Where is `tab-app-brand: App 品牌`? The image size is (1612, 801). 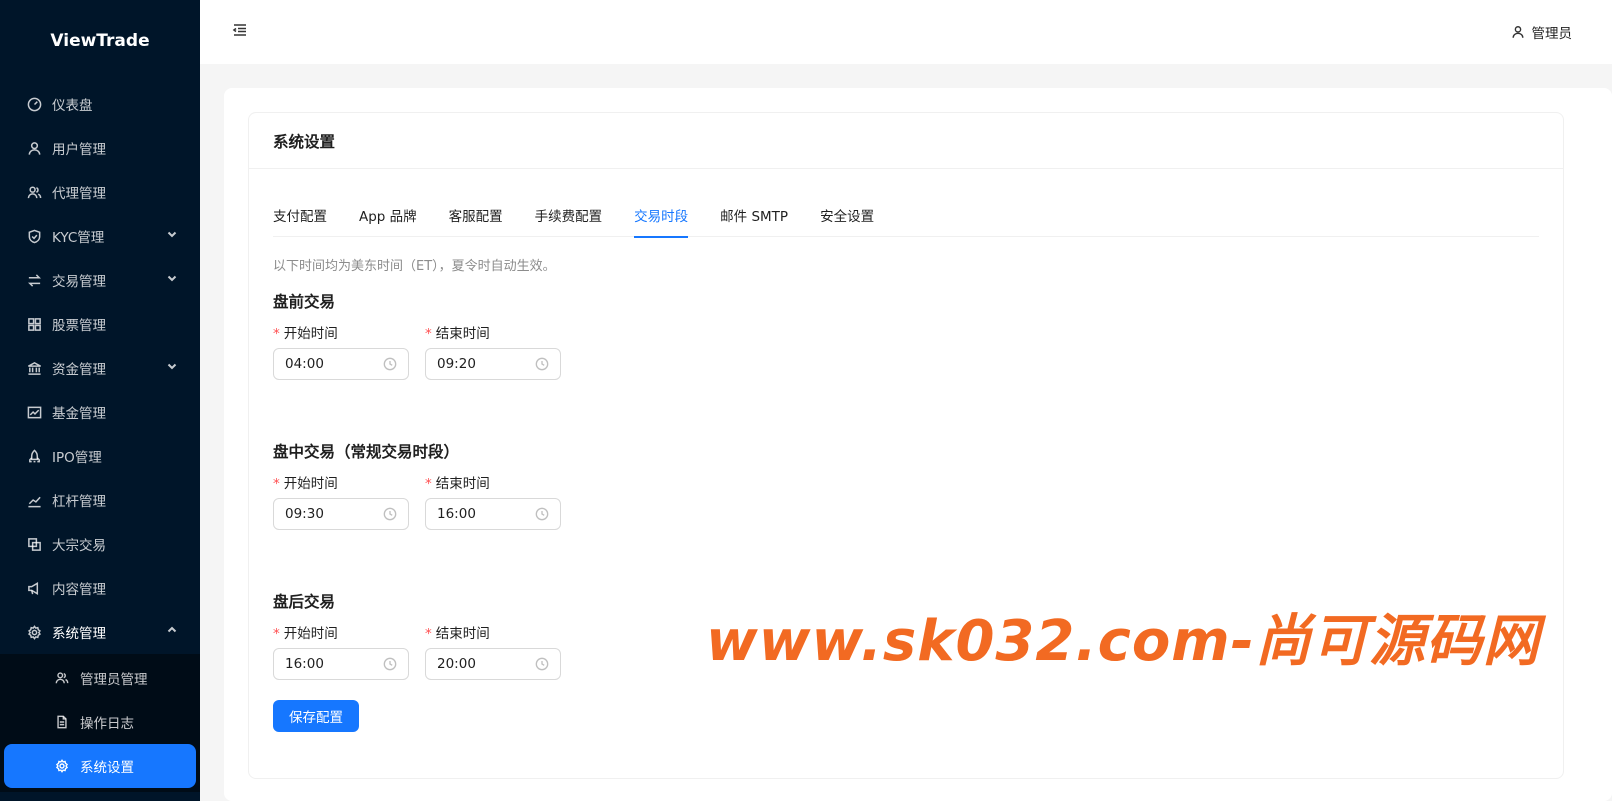
tab-app-brand: App 品牌 is located at coordinates (388, 216).